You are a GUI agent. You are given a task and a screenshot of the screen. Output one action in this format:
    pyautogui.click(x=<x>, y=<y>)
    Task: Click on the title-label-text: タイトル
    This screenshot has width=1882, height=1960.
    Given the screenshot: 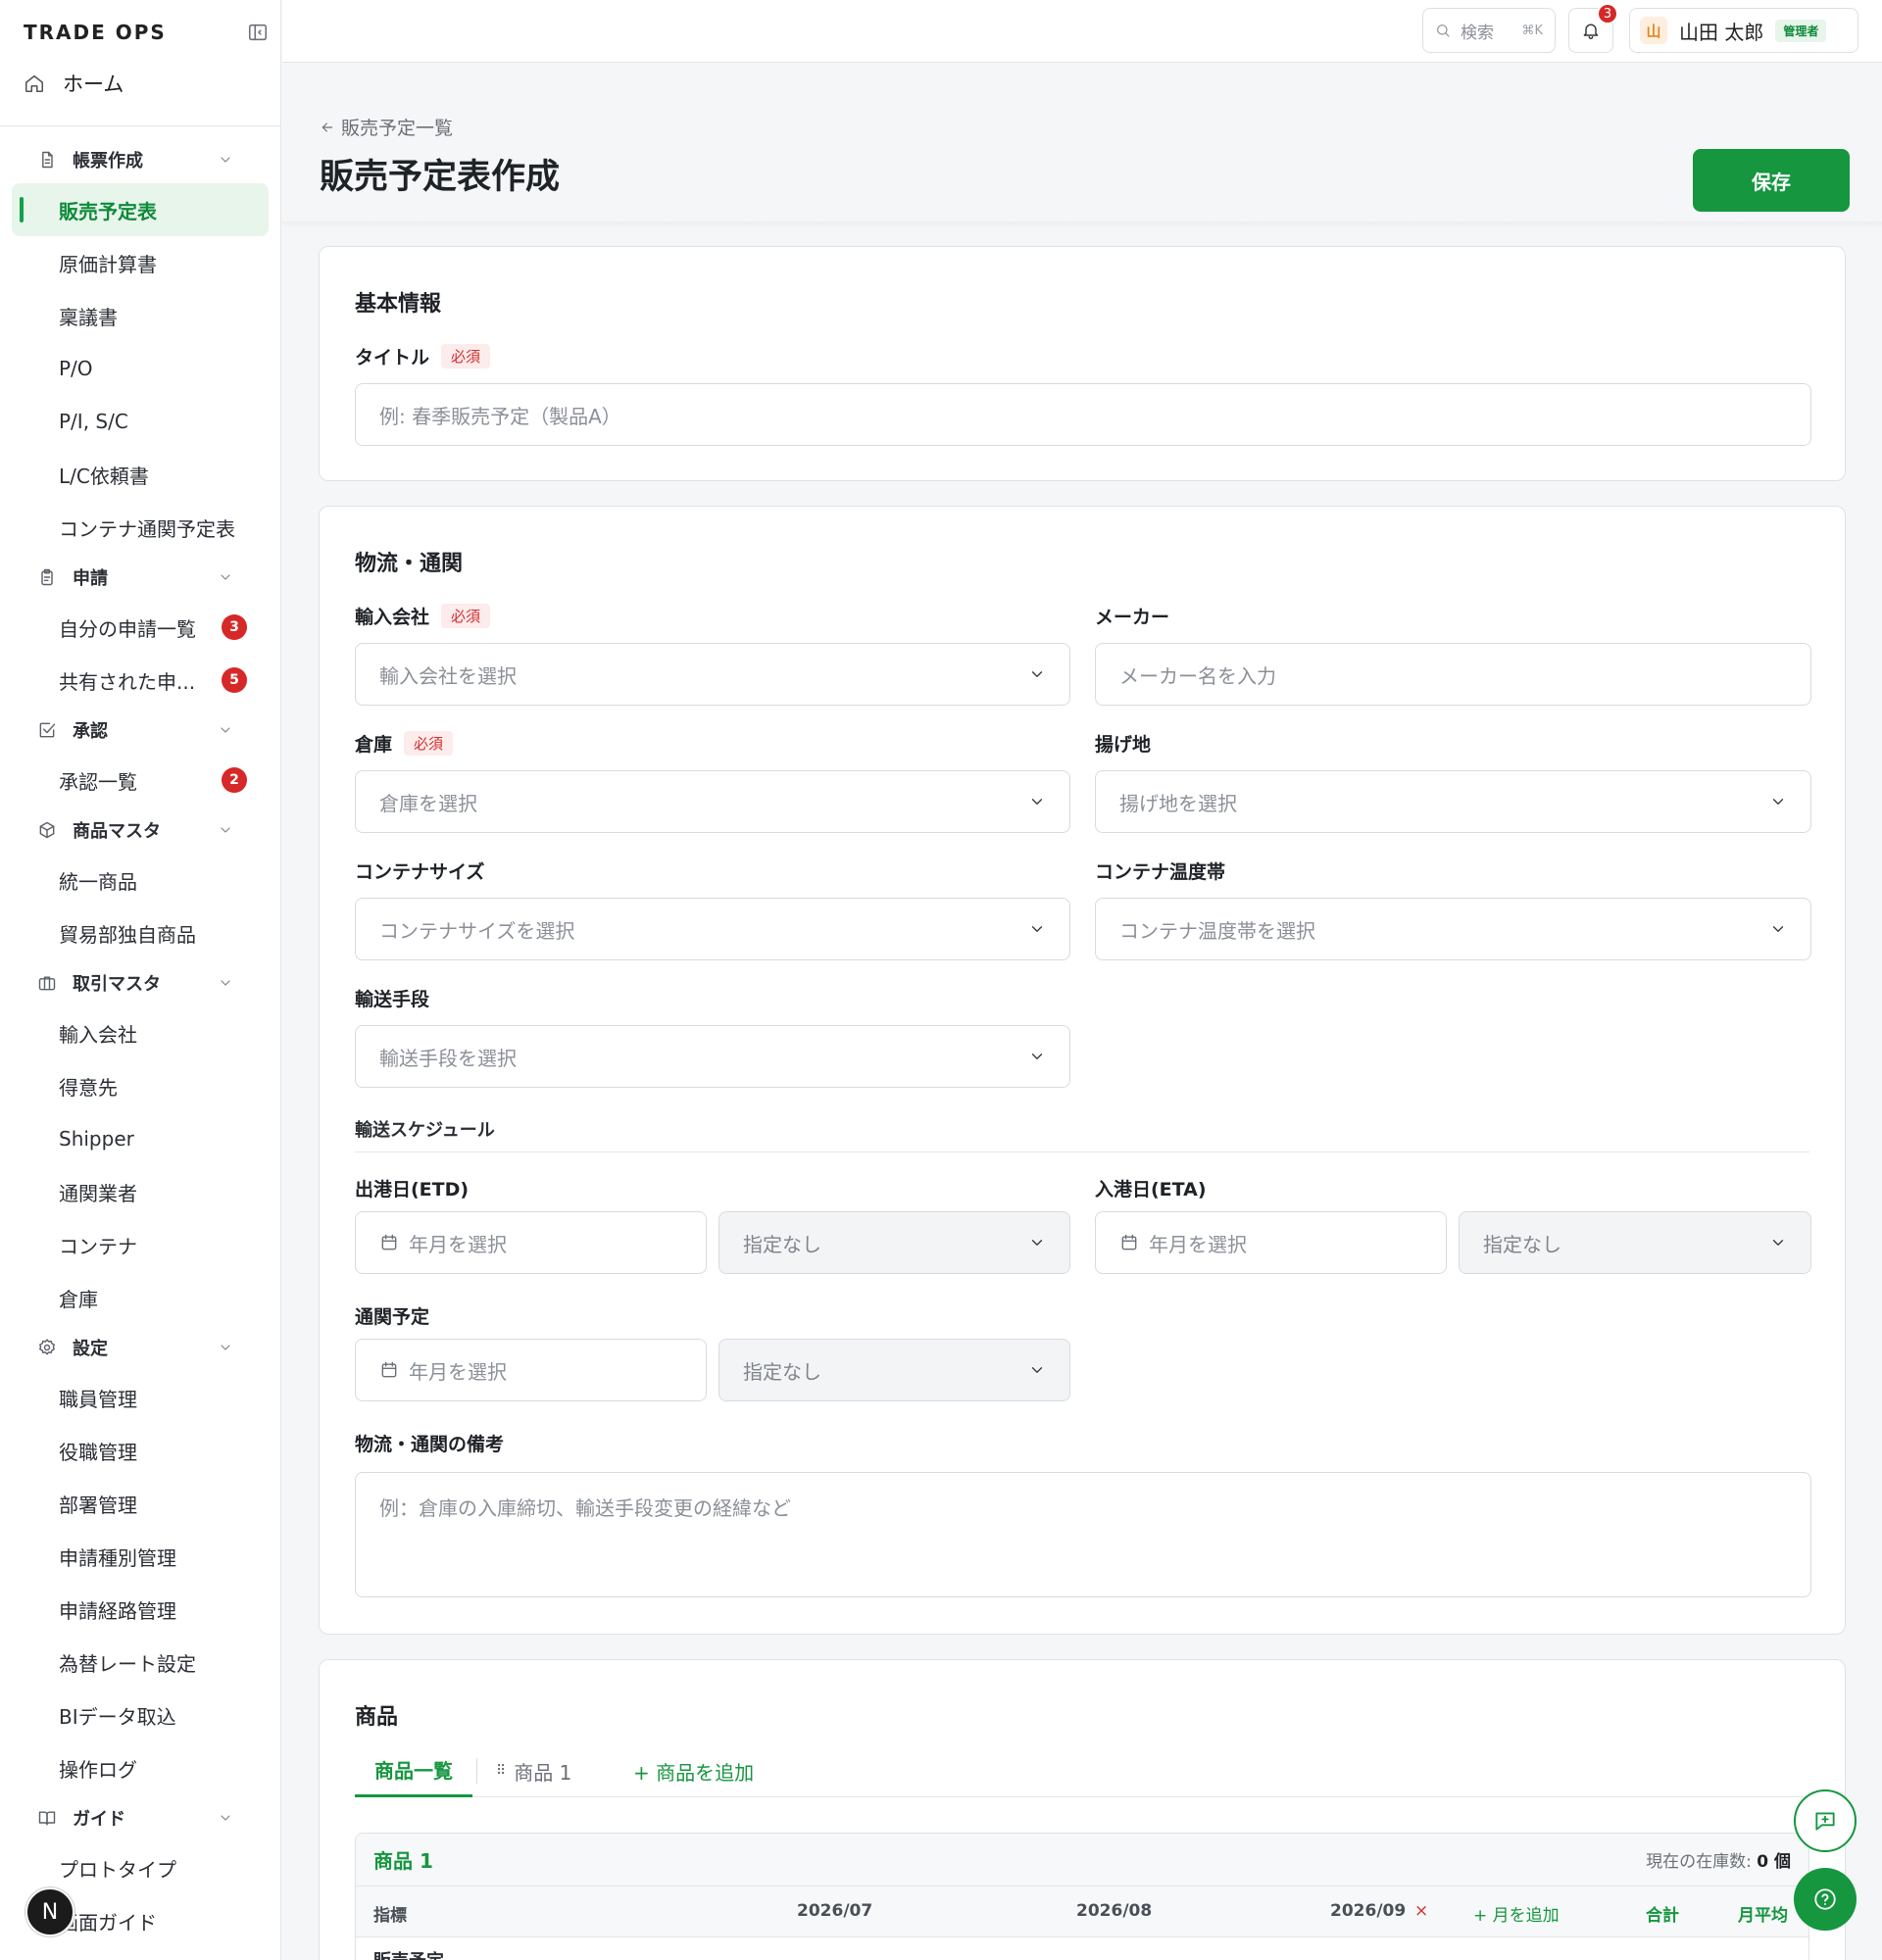 What is the action you would take?
    pyautogui.click(x=393, y=357)
    